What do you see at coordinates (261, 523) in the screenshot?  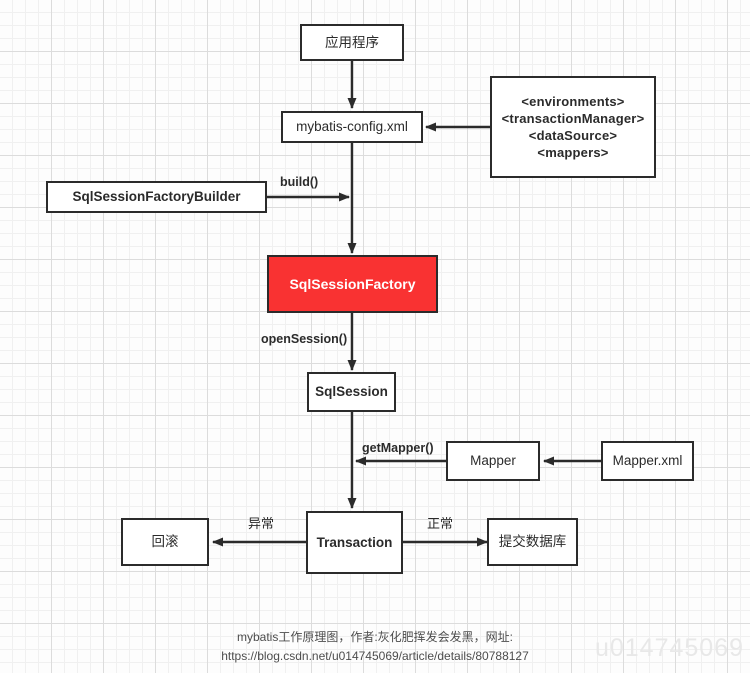 I see `edge-label-exception: 异常` at bounding box center [261, 523].